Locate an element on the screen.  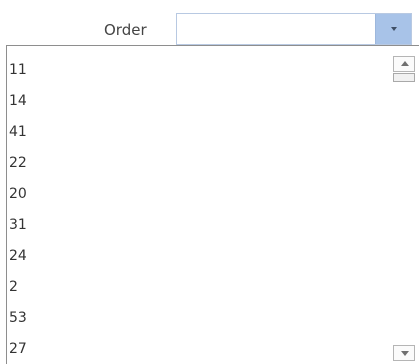
order-label: Order is located at coordinates (125, 30).